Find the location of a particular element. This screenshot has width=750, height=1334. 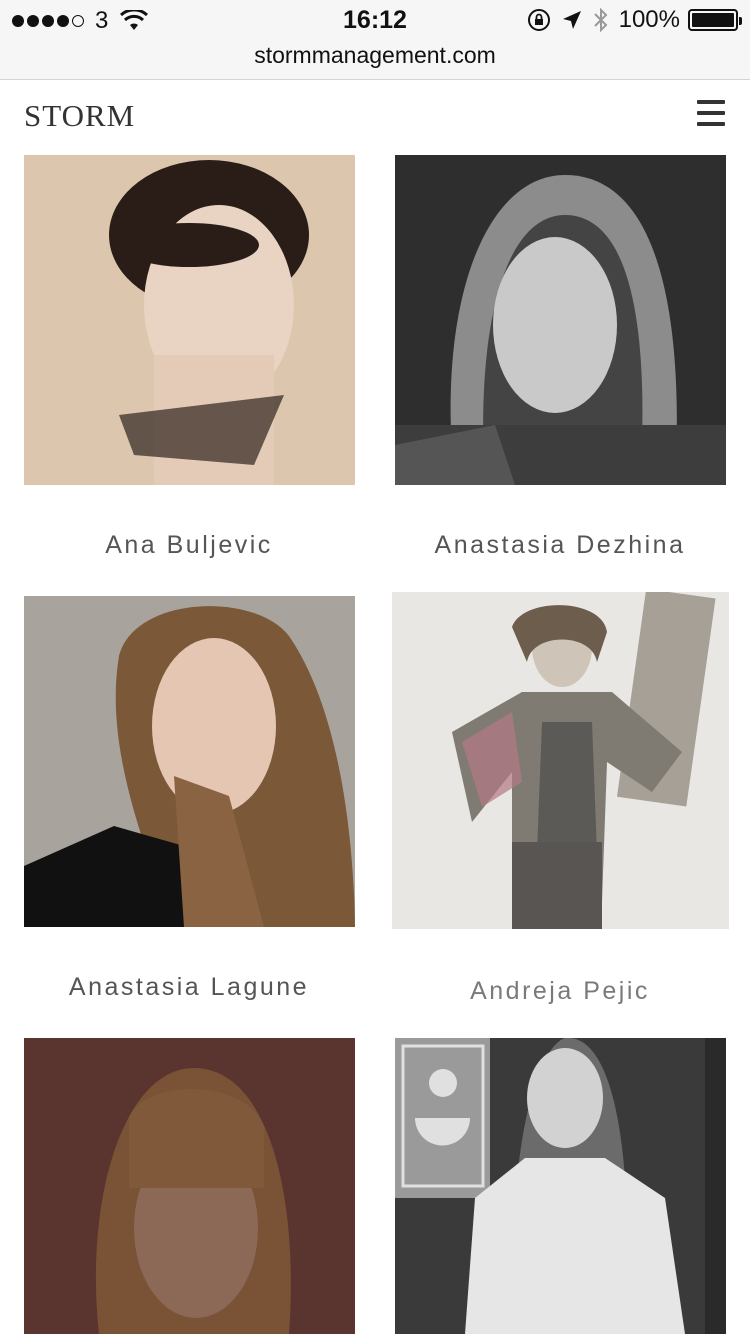

model-photo-andreja-pejic is located at coordinates (560, 760).